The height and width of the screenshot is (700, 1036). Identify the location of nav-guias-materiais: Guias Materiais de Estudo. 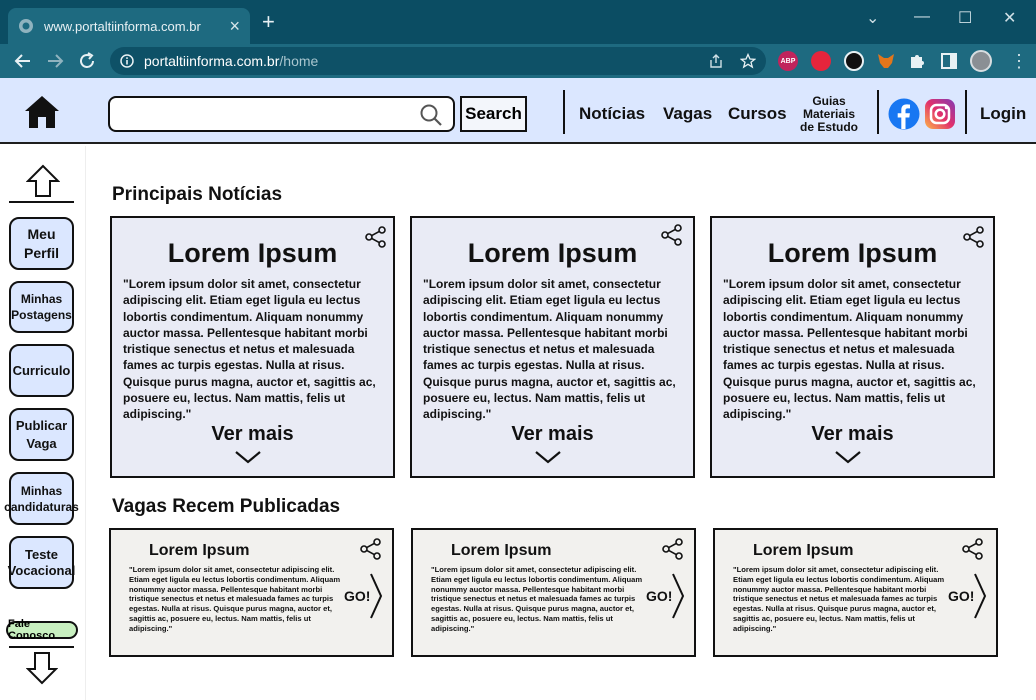
(829, 114).